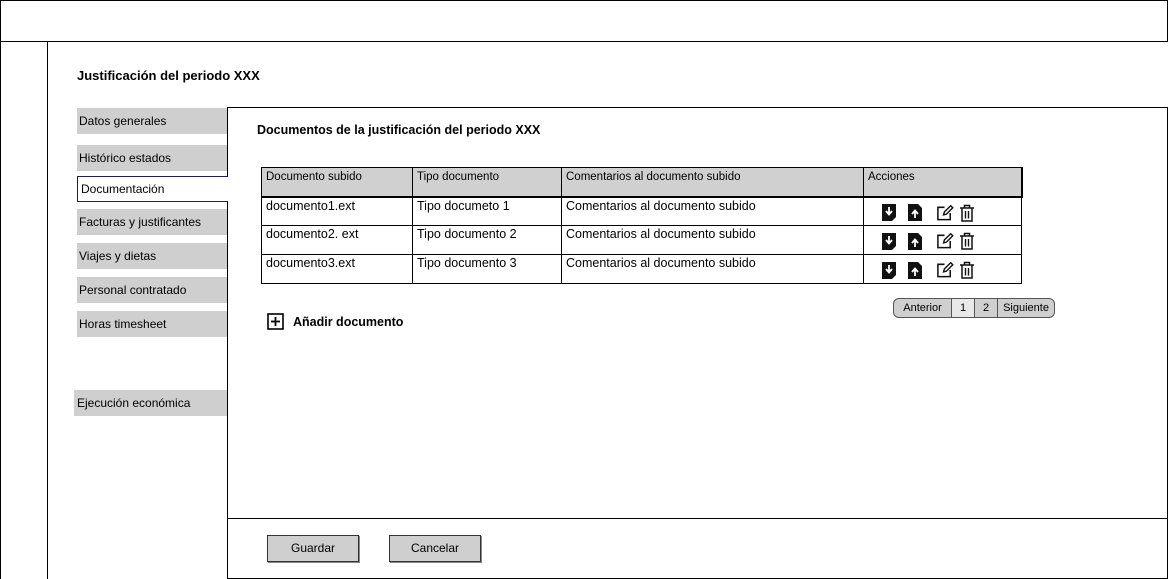  Describe the element at coordinates (487, 211) in the screenshot. I see `document-type-cell: Tipo documeto 1` at that location.